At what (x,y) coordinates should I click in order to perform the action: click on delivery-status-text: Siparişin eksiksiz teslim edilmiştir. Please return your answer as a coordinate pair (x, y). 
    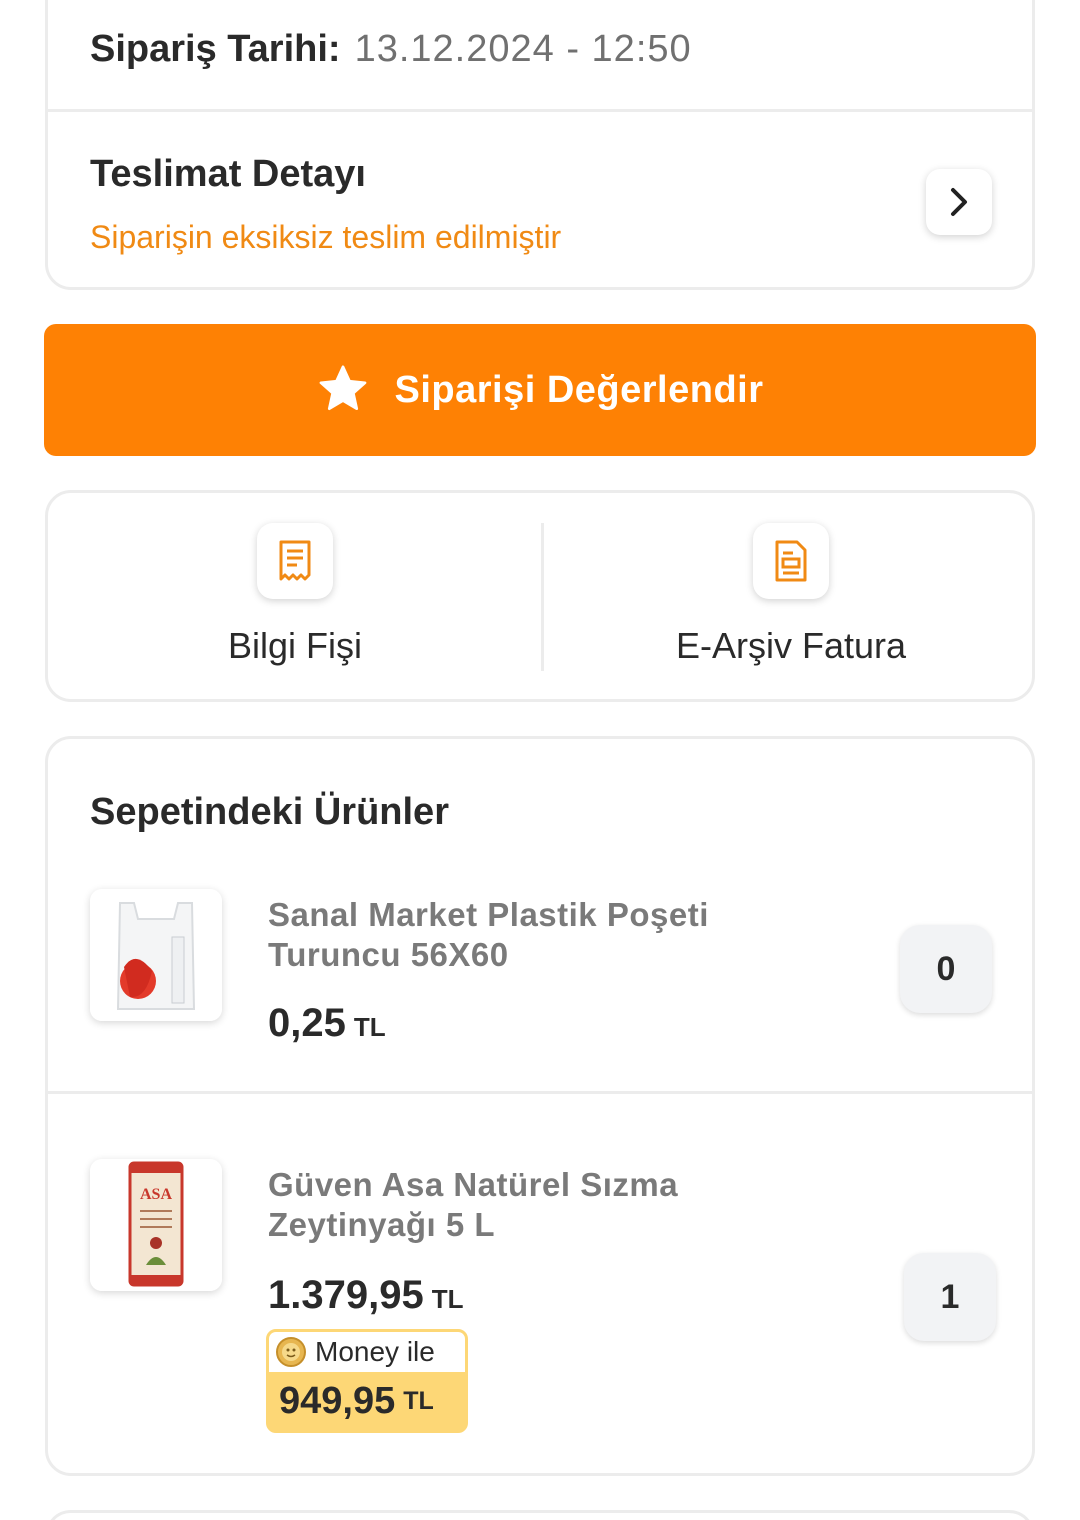
    Looking at the image, I should click on (326, 237).